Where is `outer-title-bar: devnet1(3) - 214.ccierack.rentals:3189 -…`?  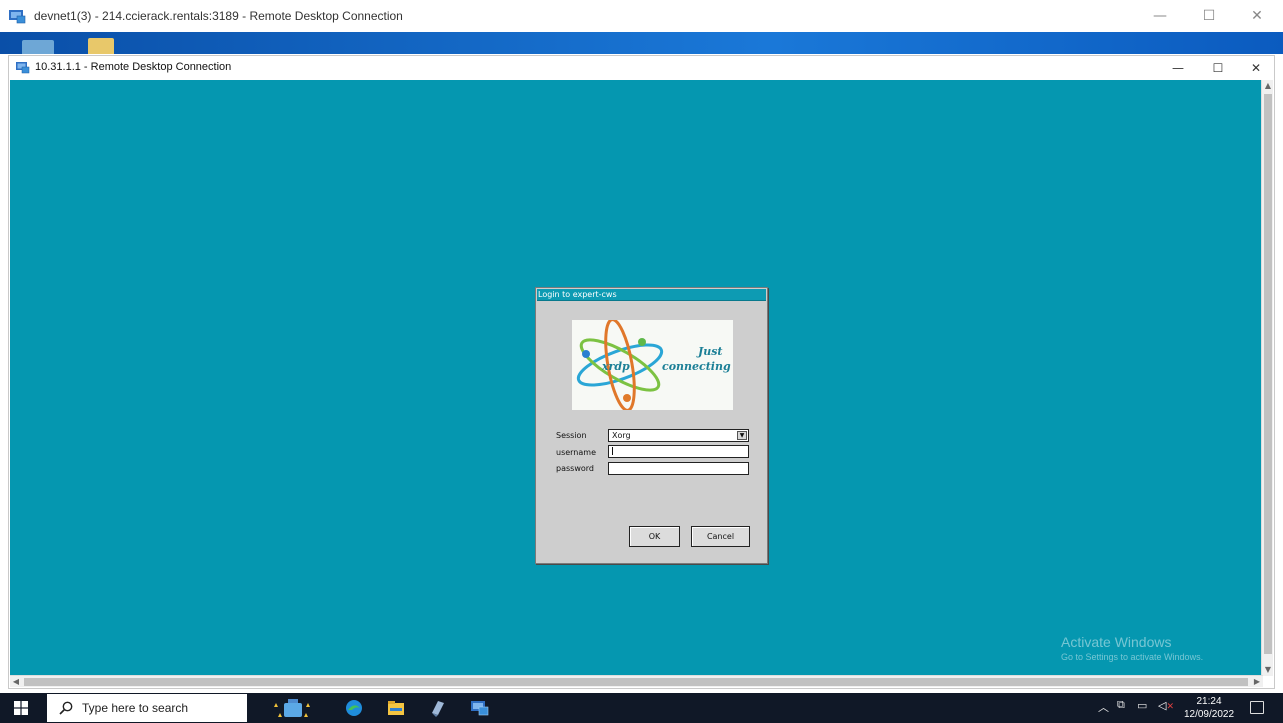 outer-title-bar: devnet1(3) - 214.ccierack.rentals:3189 -… is located at coordinates (641, 16).